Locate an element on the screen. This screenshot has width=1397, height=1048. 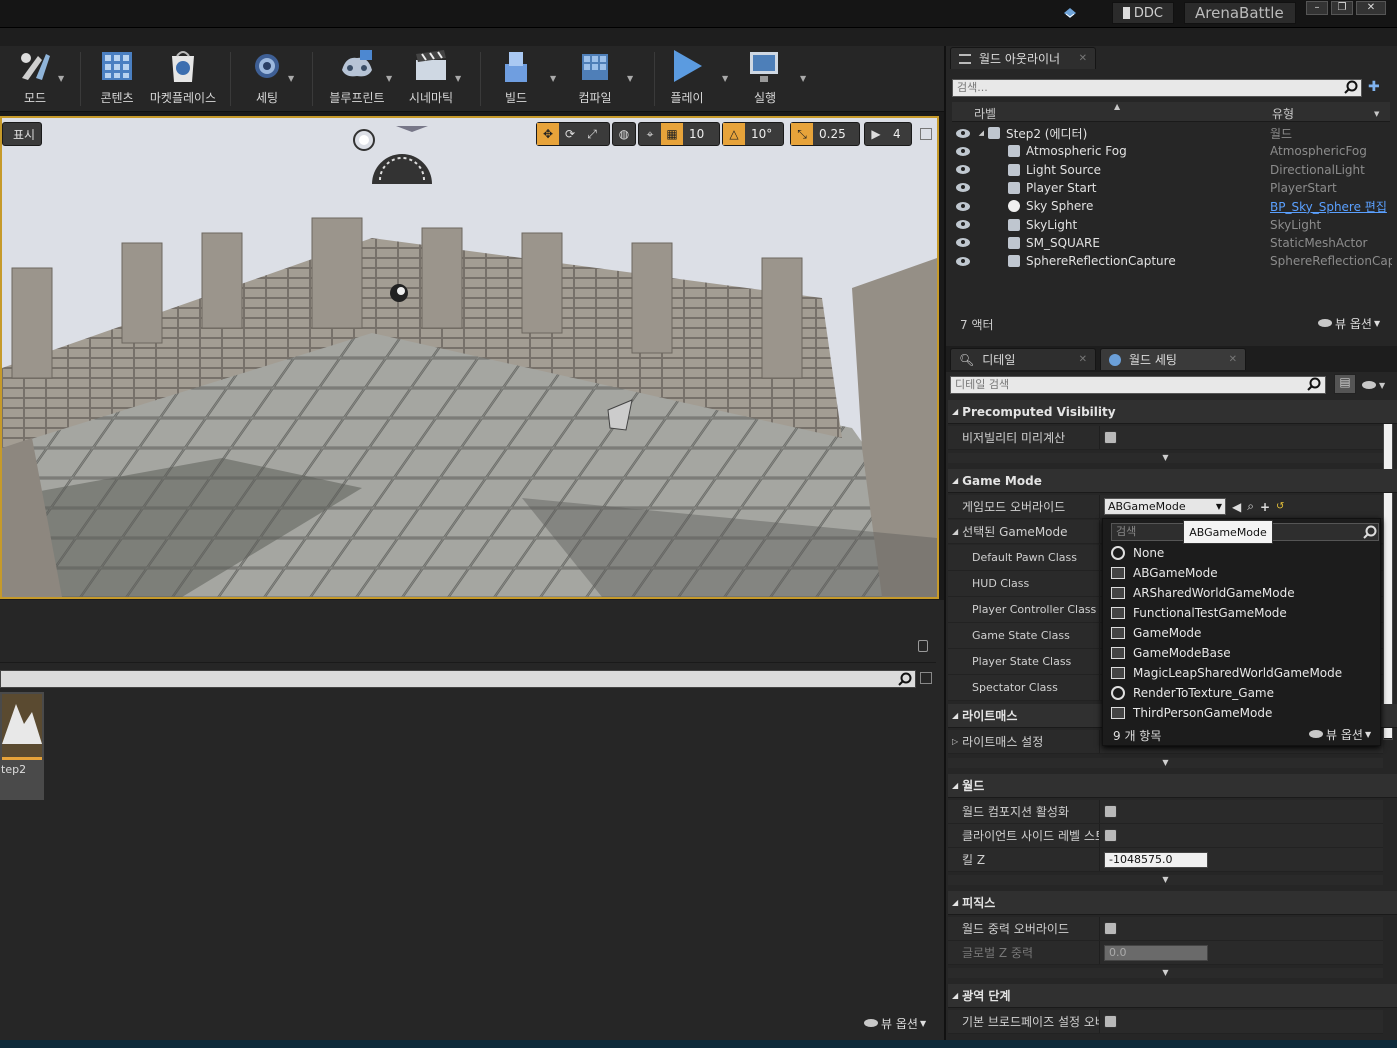
ddc-button: DDC is located at coordinates (1143, 13).